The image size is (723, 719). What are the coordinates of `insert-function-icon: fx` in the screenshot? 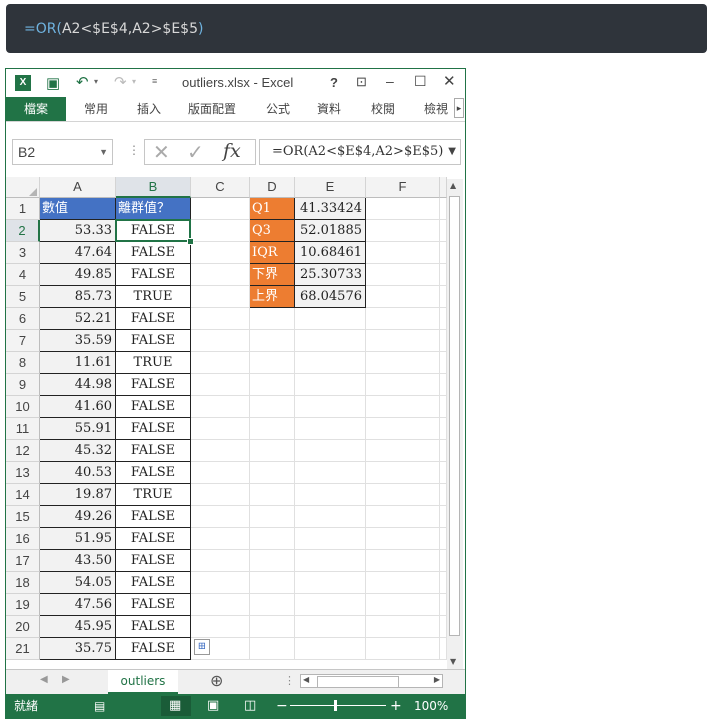 It's located at (232, 151).